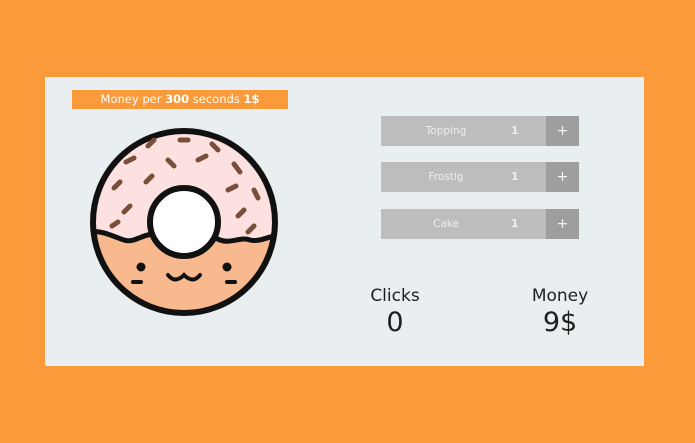 This screenshot has height=443, width=695. Describe the element at coordinates (562, 131) in the screenshot. I see `buy-topping-button: +` at that location.